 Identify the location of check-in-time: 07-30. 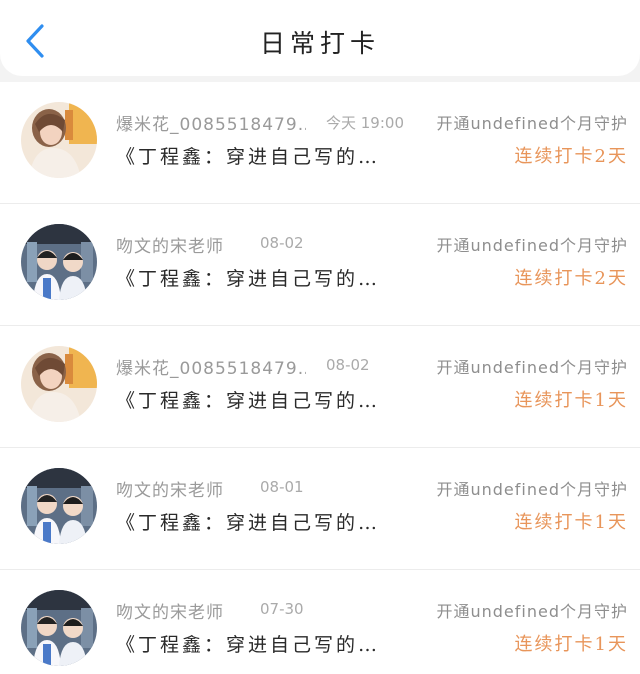
(282, 609).